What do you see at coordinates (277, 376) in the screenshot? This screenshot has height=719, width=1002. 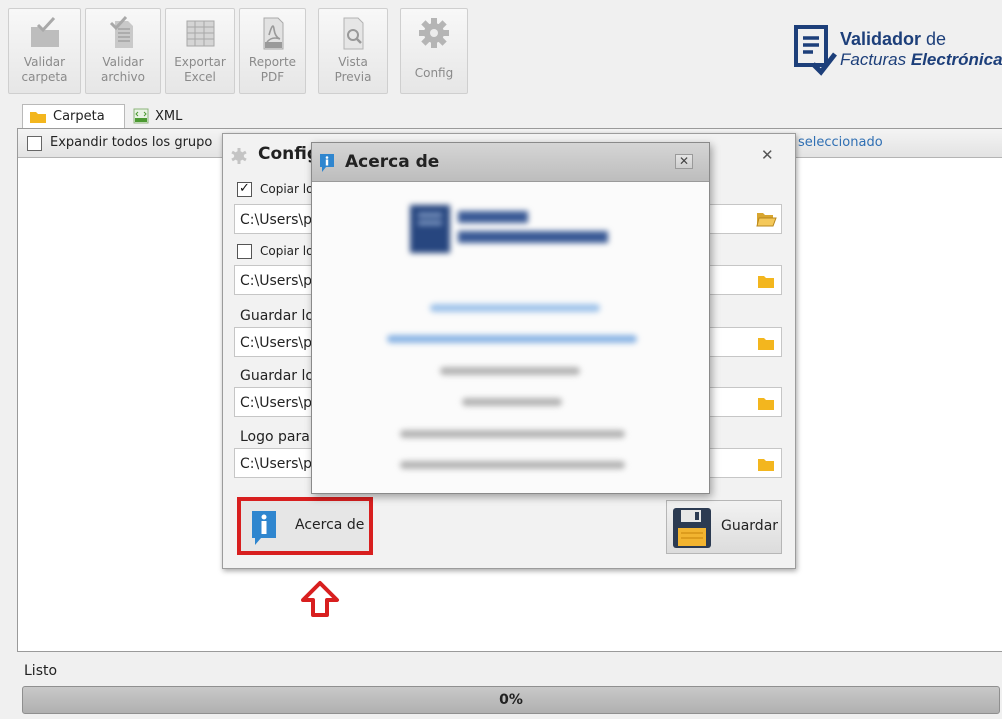 I see `save-label-2: Guardar lo` at bounding box center [277, 376].